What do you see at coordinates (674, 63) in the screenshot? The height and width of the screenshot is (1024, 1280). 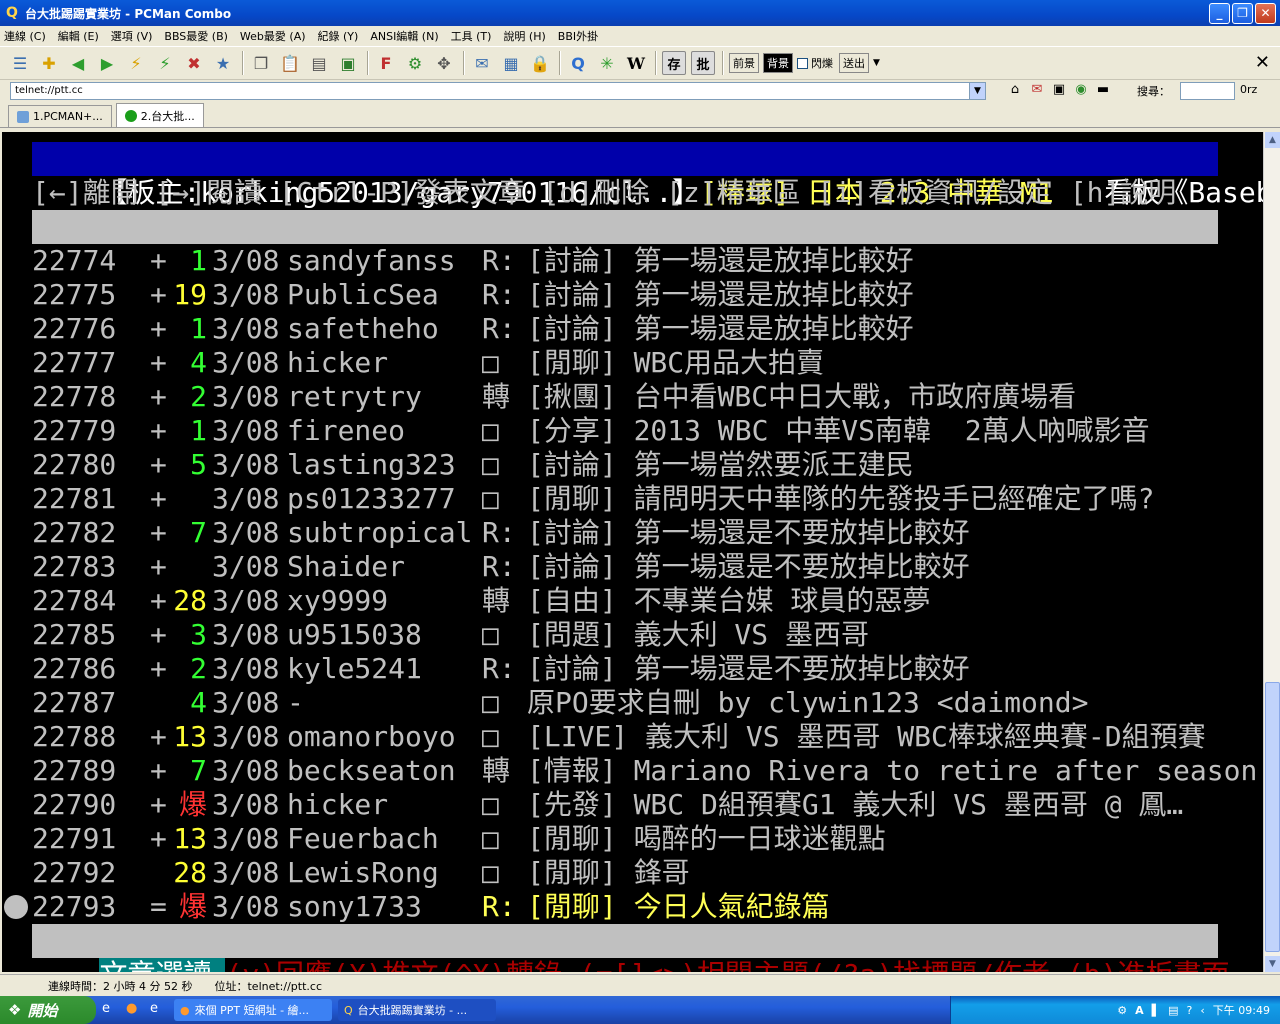 I see `save-icon: 存` at bounding box center [674, 63].